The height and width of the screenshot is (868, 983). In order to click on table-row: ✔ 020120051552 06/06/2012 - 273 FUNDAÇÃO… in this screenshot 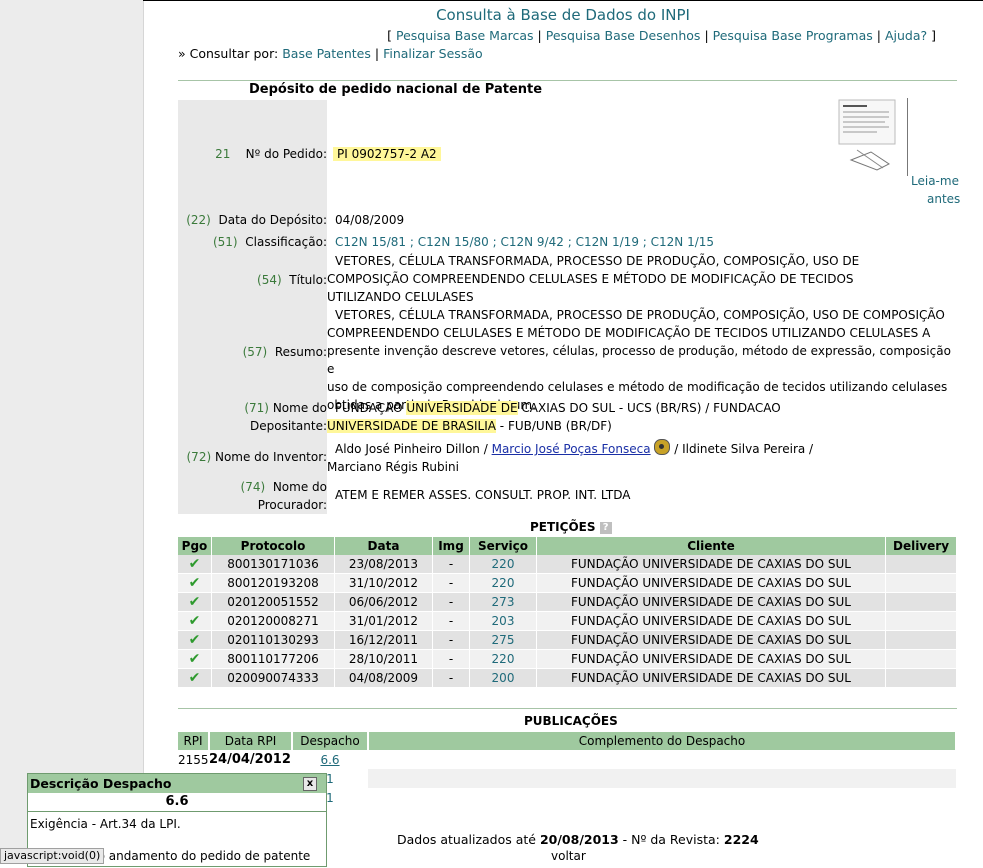, I will do `click(567, 602)`.